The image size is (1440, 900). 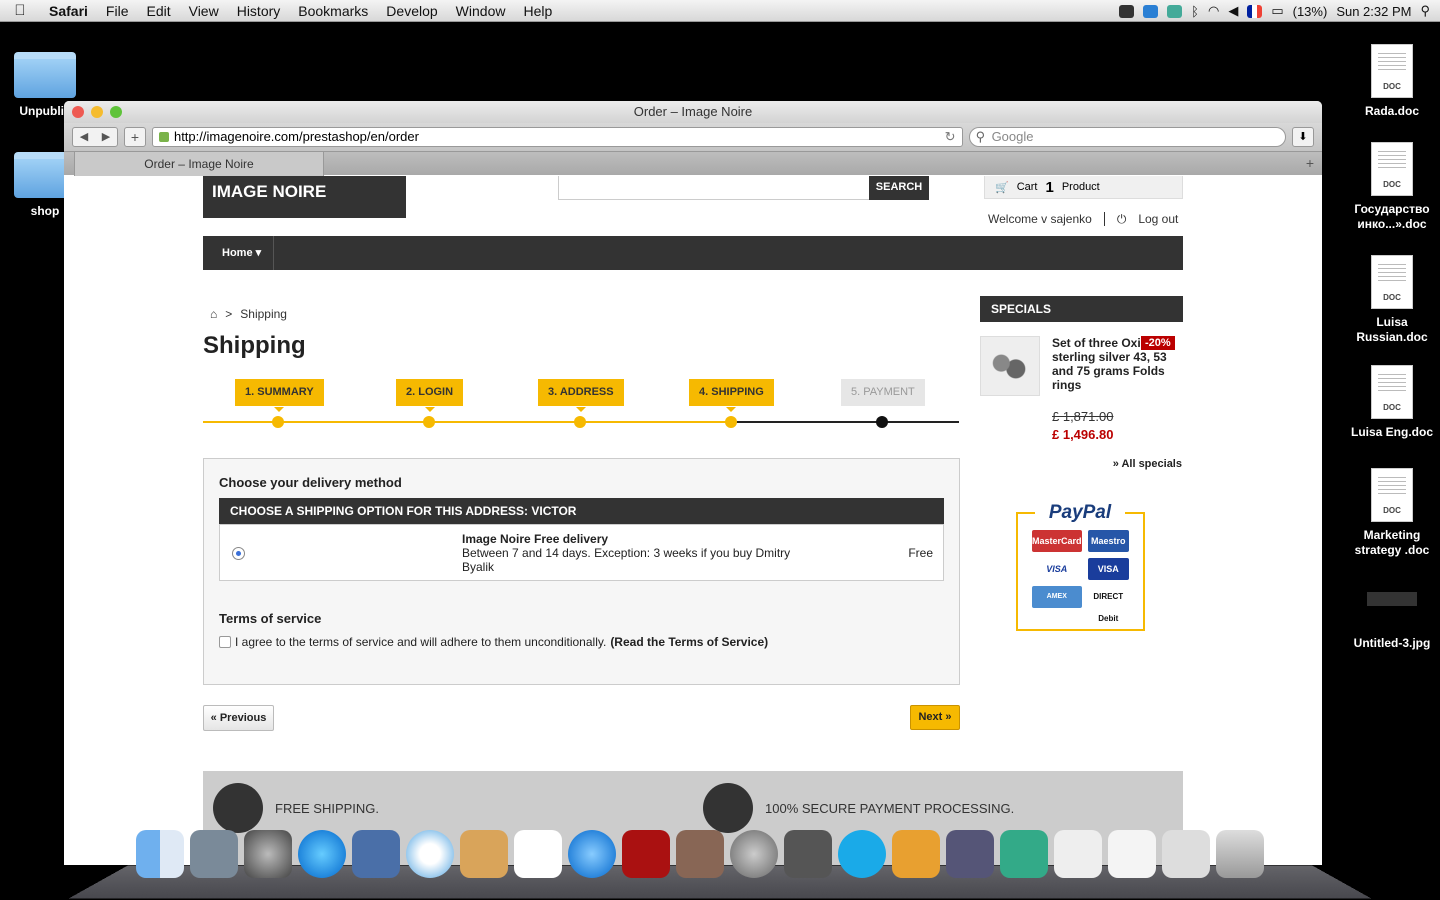 I want to click on itunes-icon, so click(x=592, y=854).